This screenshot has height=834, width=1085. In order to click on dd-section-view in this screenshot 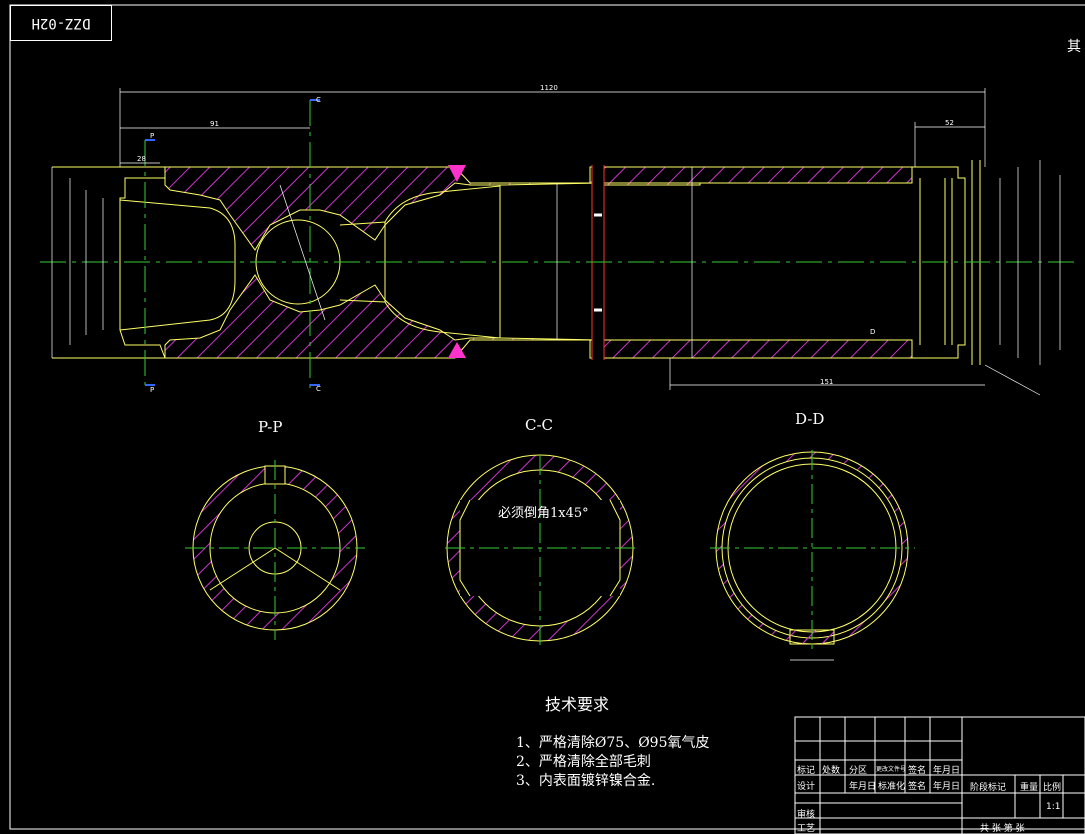, I will do `click(812, 555)`.